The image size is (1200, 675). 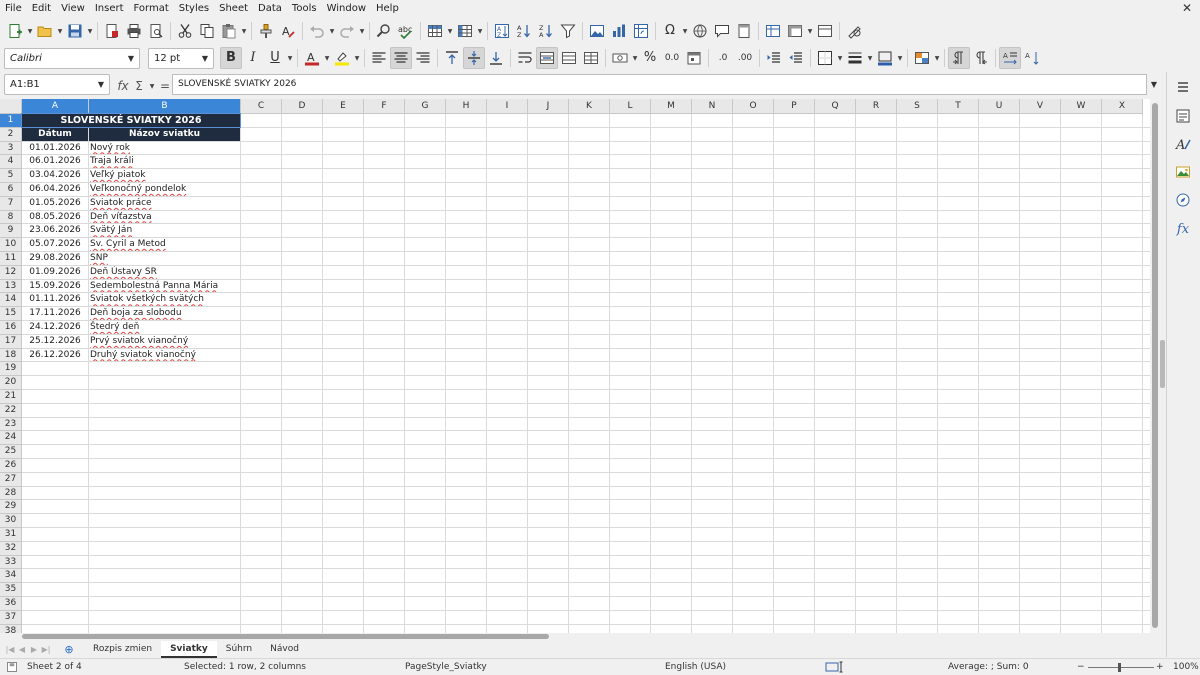 What do you see at coordinates (425, 106) in the screenshot?
I see `column-header-g: G` at bounding box center [425, 106].